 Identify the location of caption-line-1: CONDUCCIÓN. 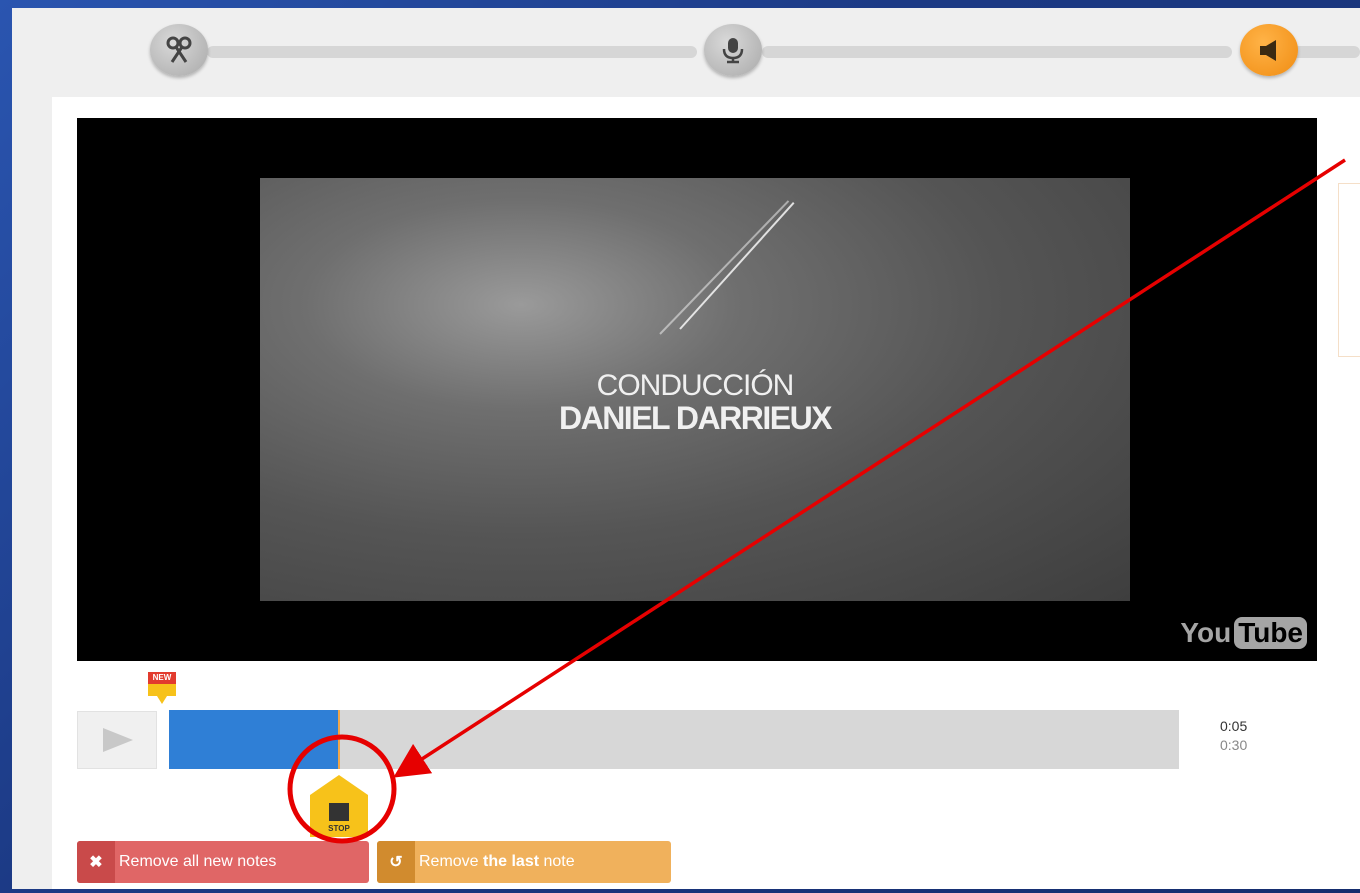
(695, 385).